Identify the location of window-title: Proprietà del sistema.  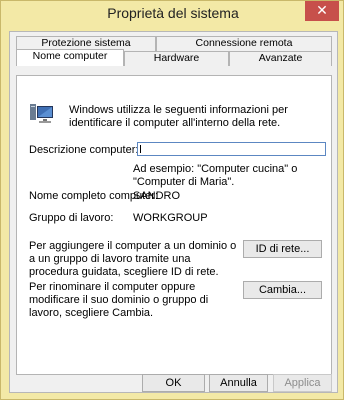
(173, 13).